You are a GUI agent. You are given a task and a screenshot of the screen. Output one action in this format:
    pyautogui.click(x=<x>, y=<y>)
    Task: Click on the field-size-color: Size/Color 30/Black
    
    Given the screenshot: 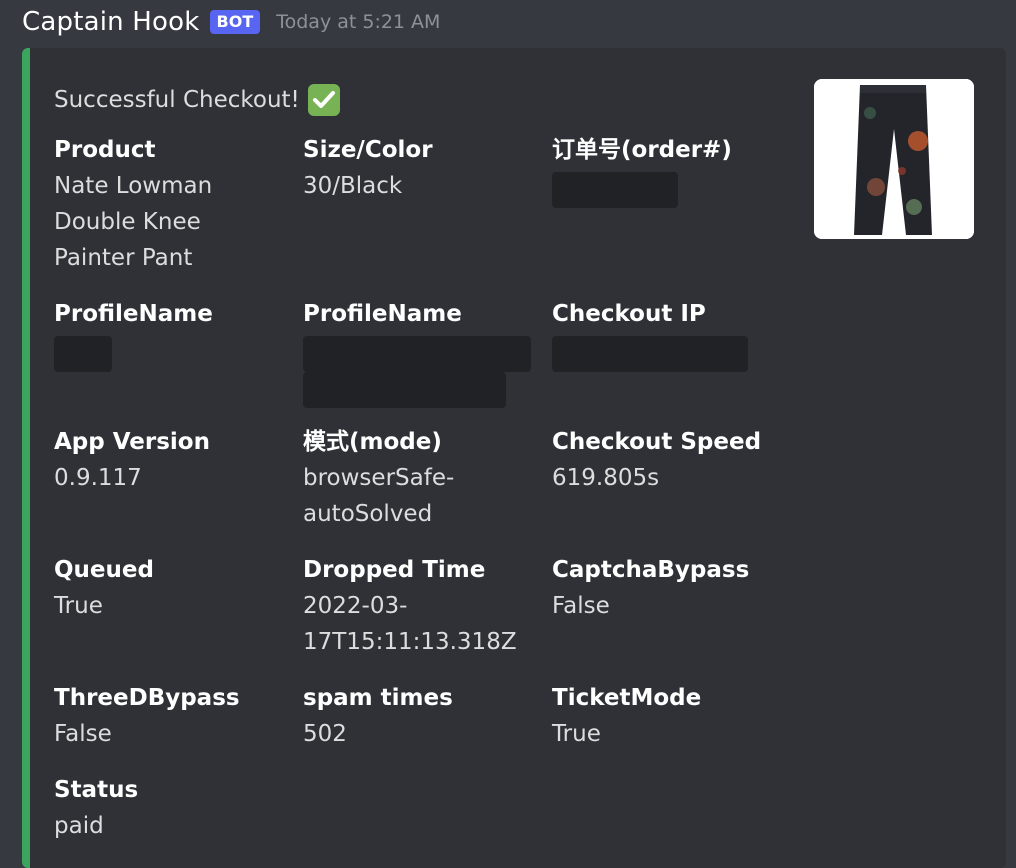 What is the action you would take?
    pyautogui.click(x=368, y=168)
    